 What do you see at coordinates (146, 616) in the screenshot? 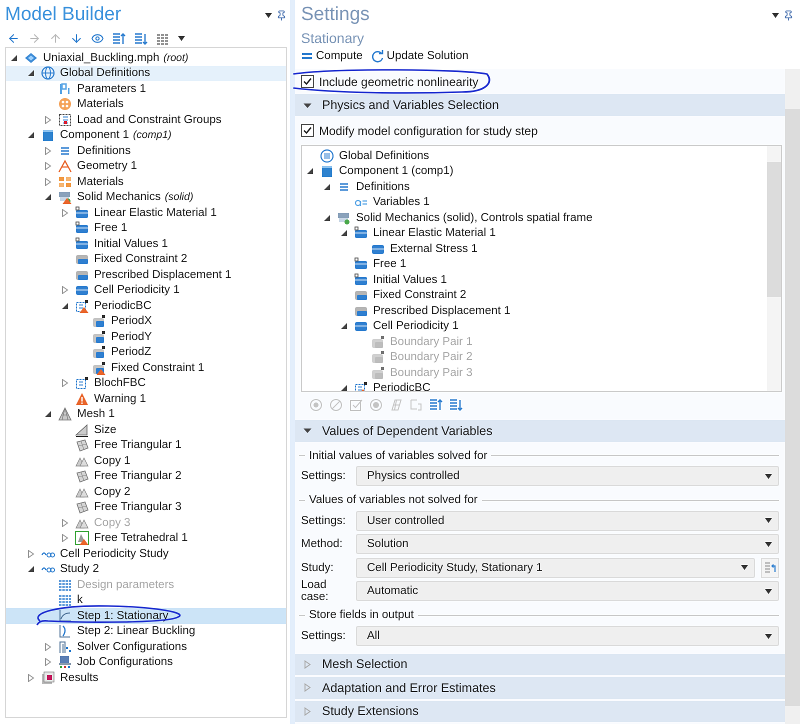
I see `tree-item: Step 1: Stationary` at bounding box center [146, 616].